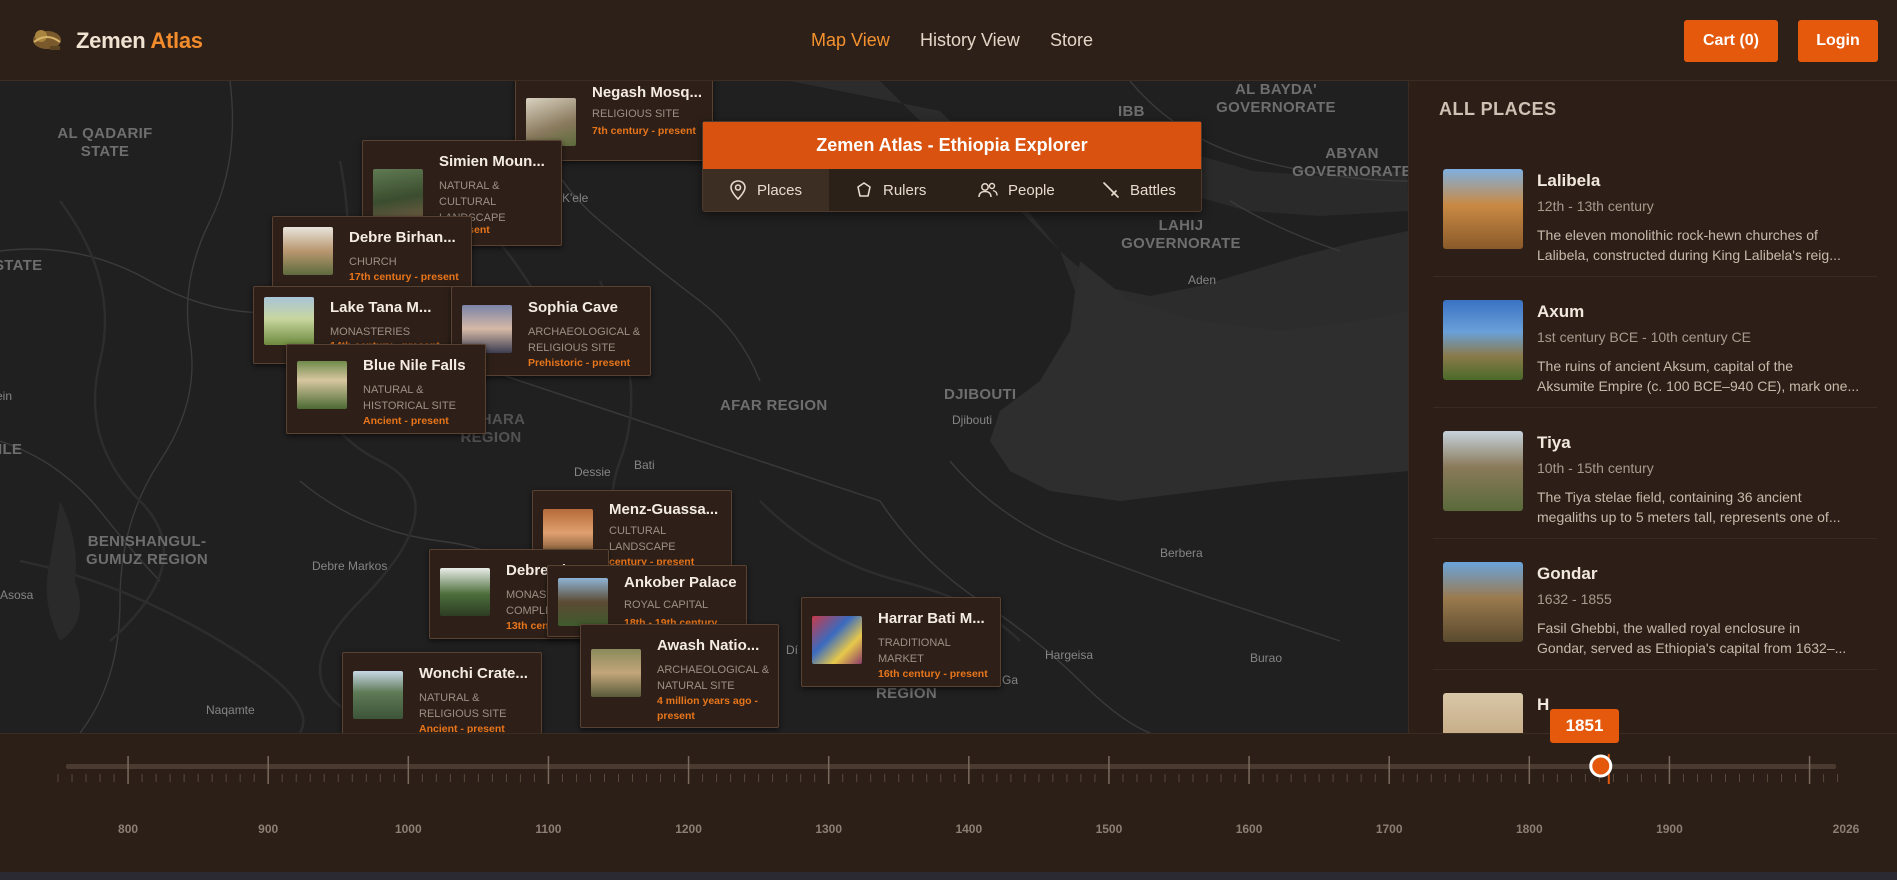  I want to click on region-afar: AFAR REGION, so click(774, 405).